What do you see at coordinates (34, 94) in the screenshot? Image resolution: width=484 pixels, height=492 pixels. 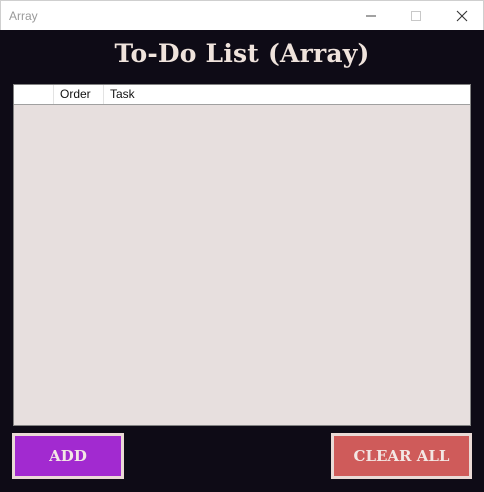 I see `column-header-blank` at bounding box center [34, 94].